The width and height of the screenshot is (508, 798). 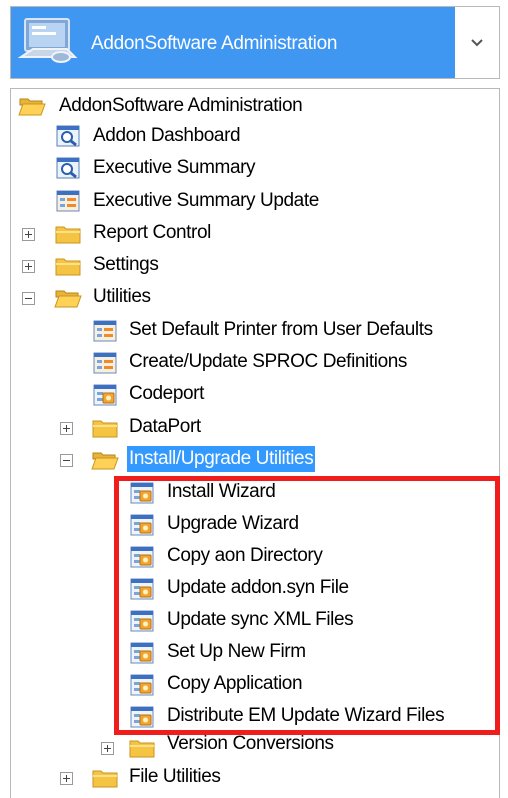 What do you see at coordinates (233, 524) in the screenshot?
I see `tree-item-upgrade-wizard: Upgrade Wizard` at bounding box center [233, 524].